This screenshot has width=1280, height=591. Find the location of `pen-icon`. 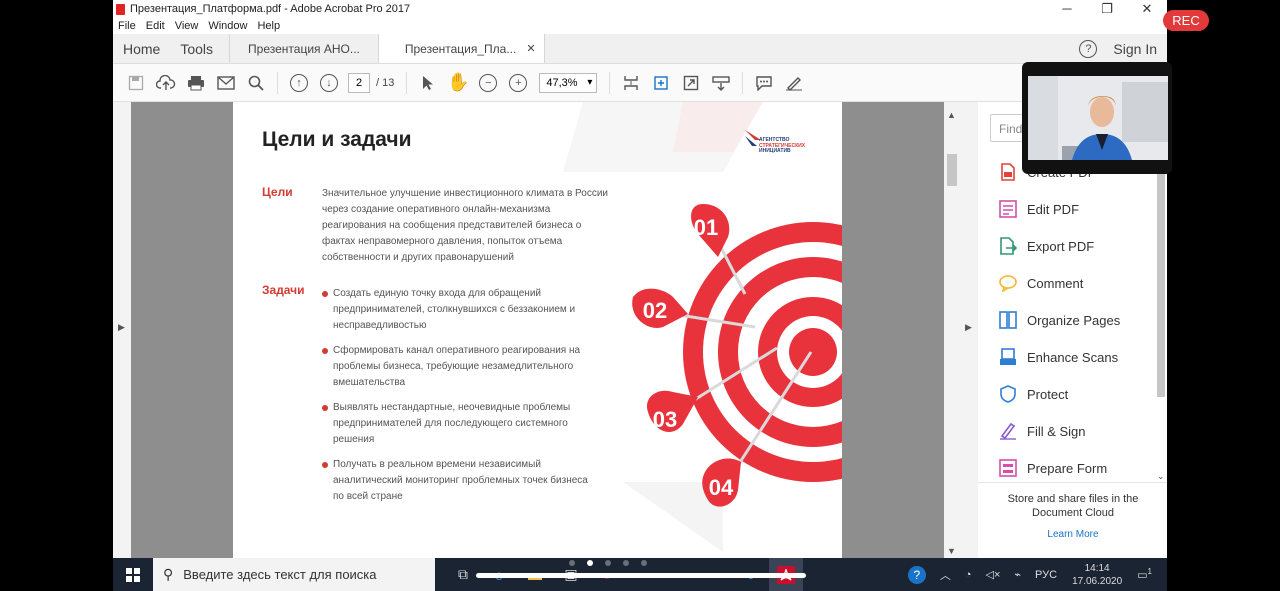

pen-icon is located at coordinates (794, 83).